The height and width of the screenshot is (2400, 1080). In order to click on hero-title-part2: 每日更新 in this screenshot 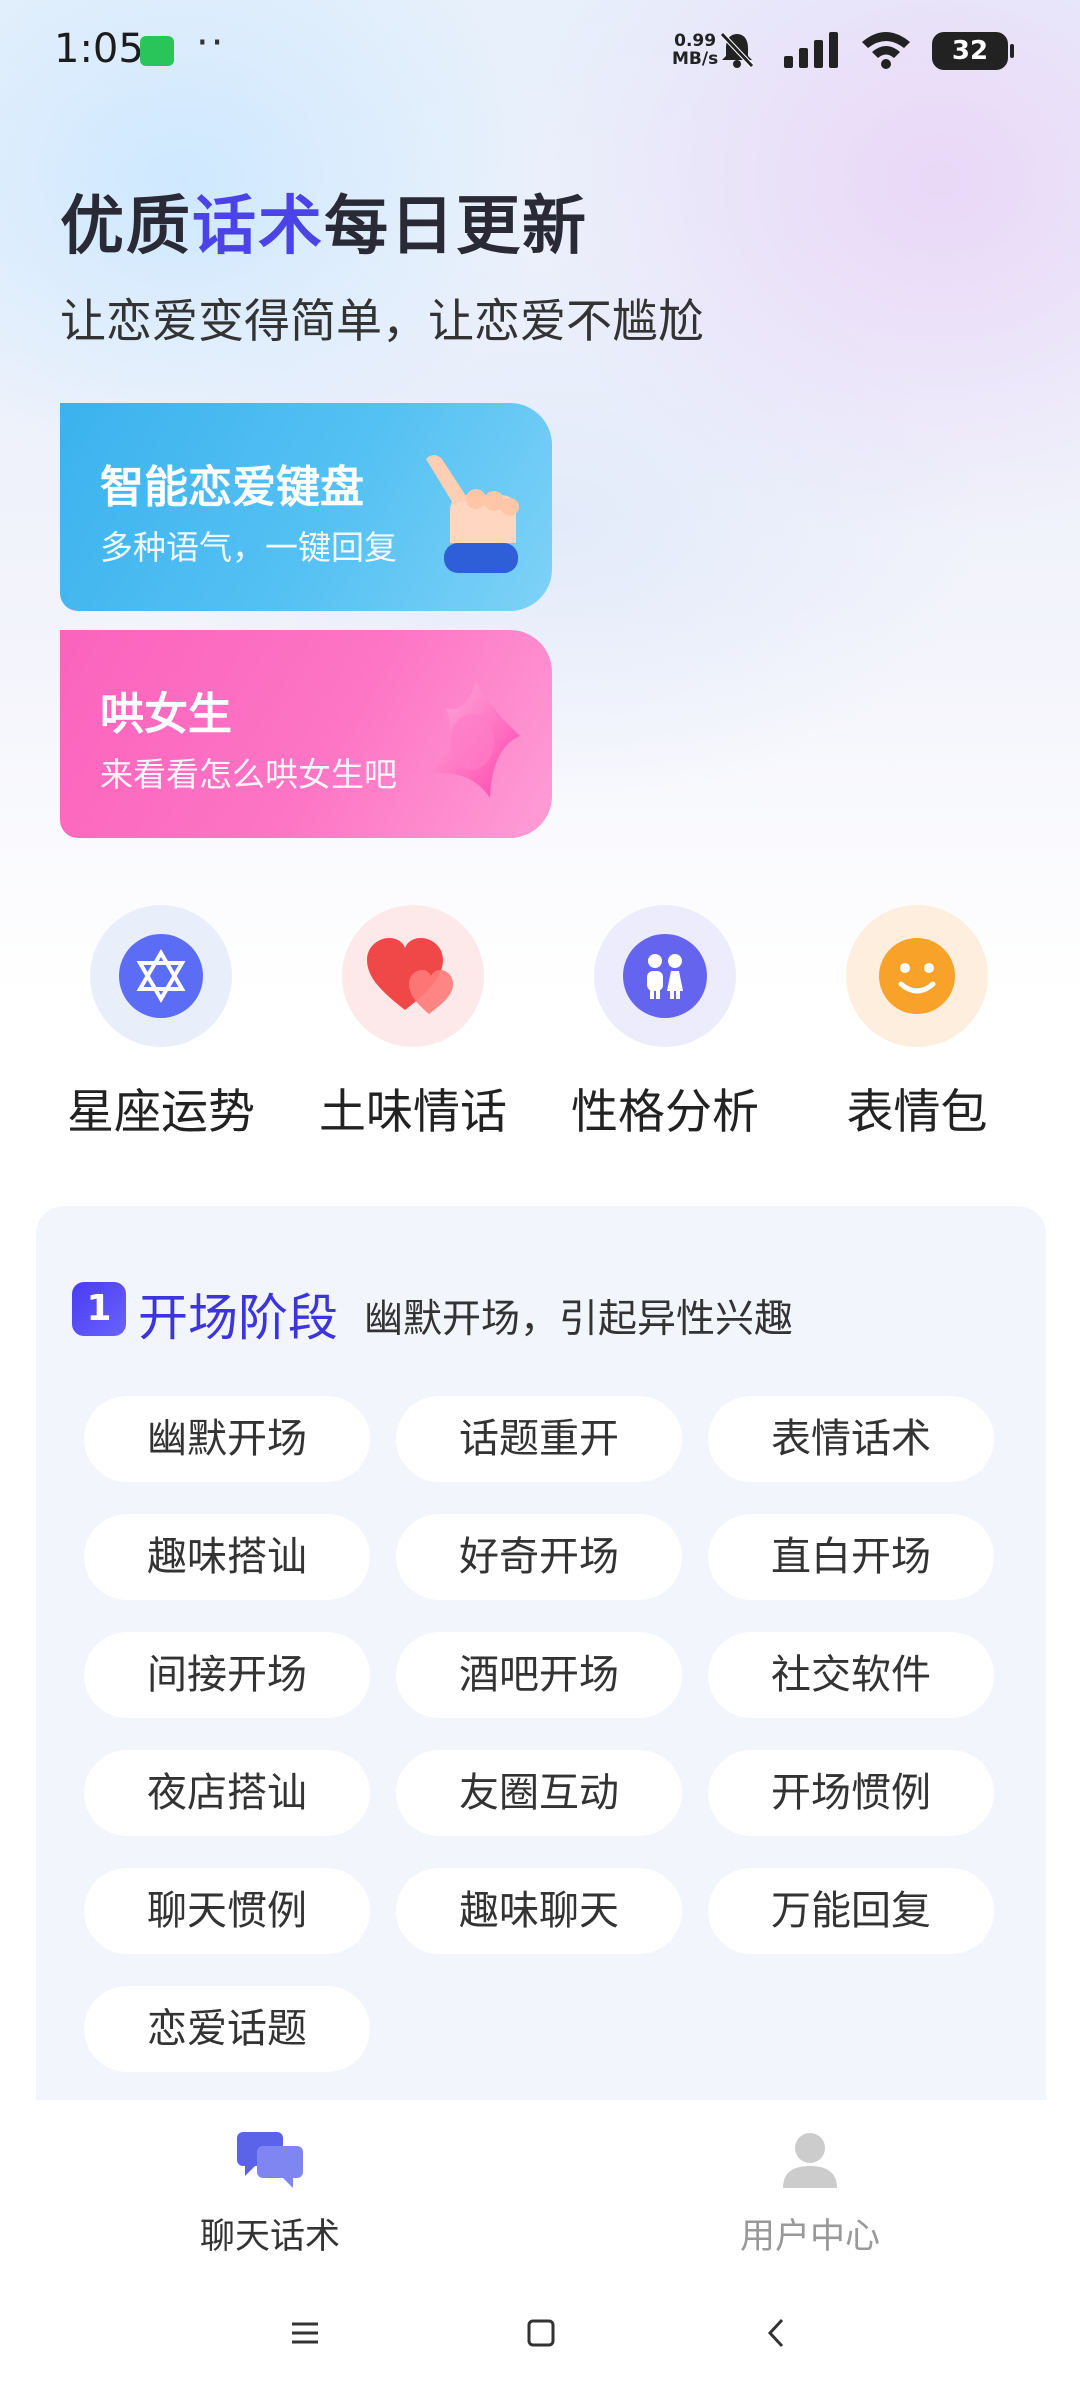, I will do `click(456, 227)`.